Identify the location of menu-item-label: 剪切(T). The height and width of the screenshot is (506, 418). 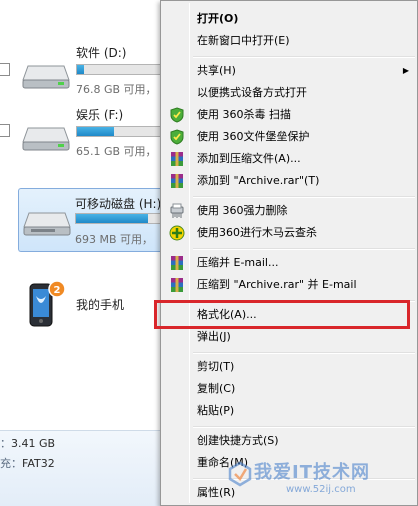
(216, 366).